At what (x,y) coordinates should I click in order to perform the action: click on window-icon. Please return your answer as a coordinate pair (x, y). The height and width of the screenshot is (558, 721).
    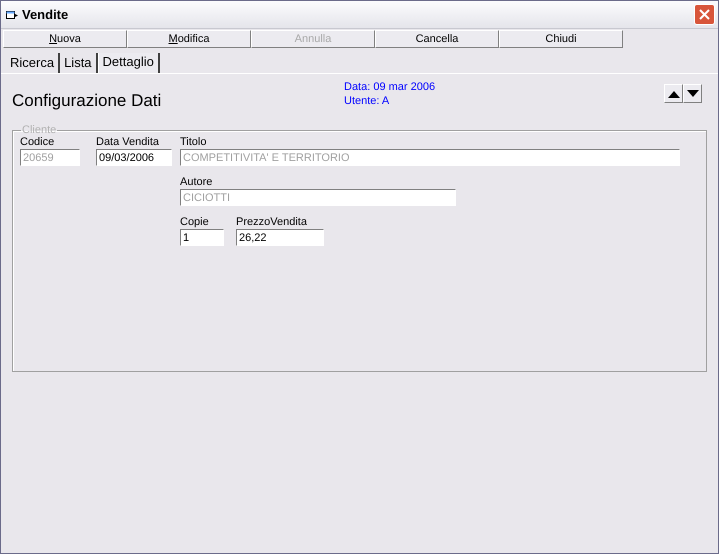
    Looking at the image, I should click on (12, 14).